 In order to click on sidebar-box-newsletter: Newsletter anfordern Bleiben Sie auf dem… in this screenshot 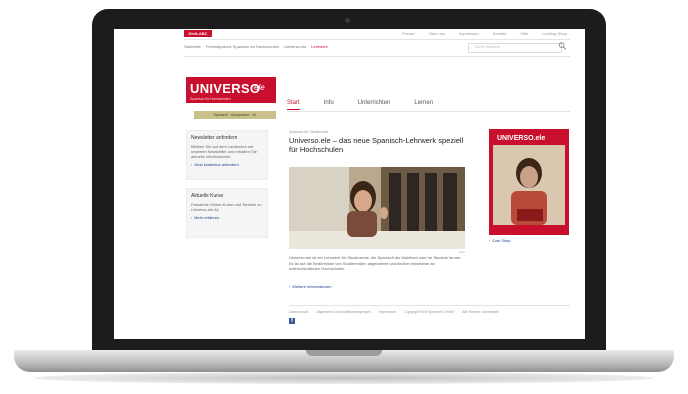, I will do `click(227, 155)`.